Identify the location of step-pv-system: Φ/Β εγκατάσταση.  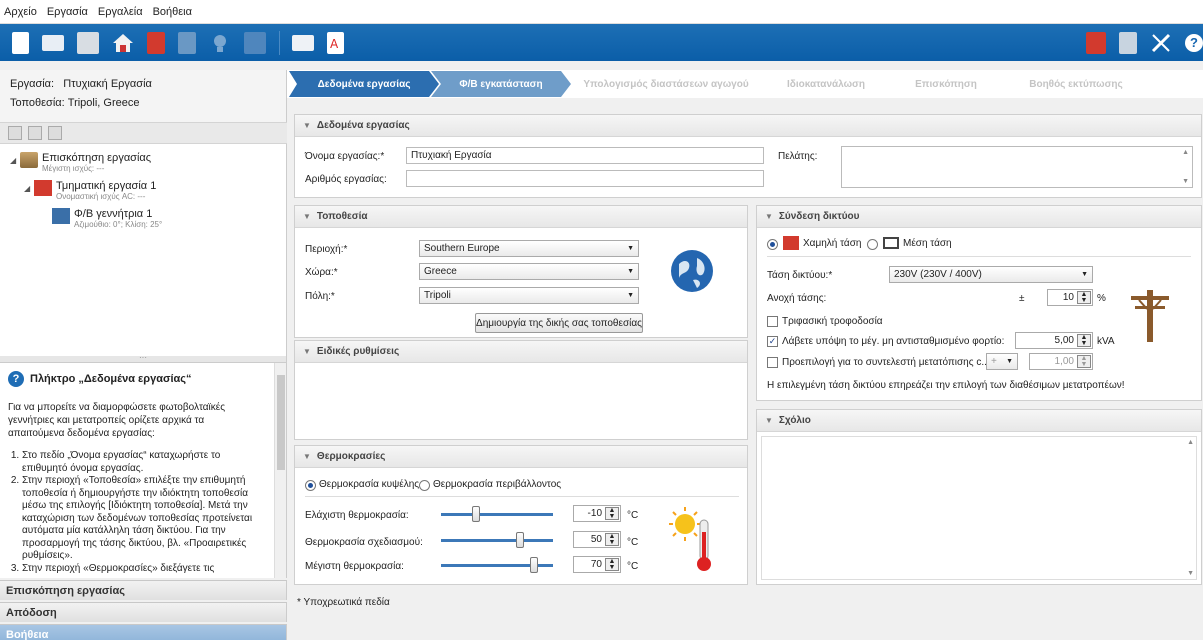
(501, 84).